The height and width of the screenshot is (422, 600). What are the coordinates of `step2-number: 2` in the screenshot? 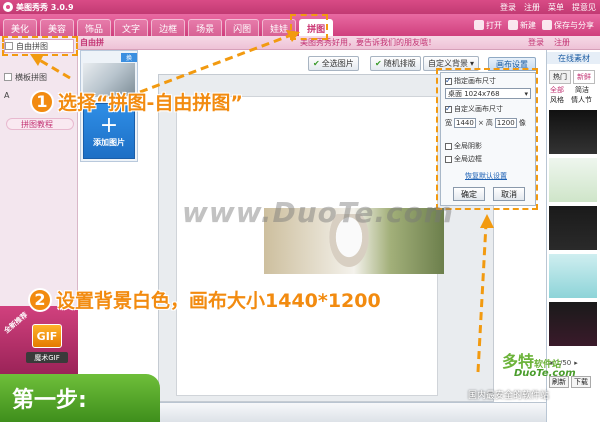 It's located at (40, 299).